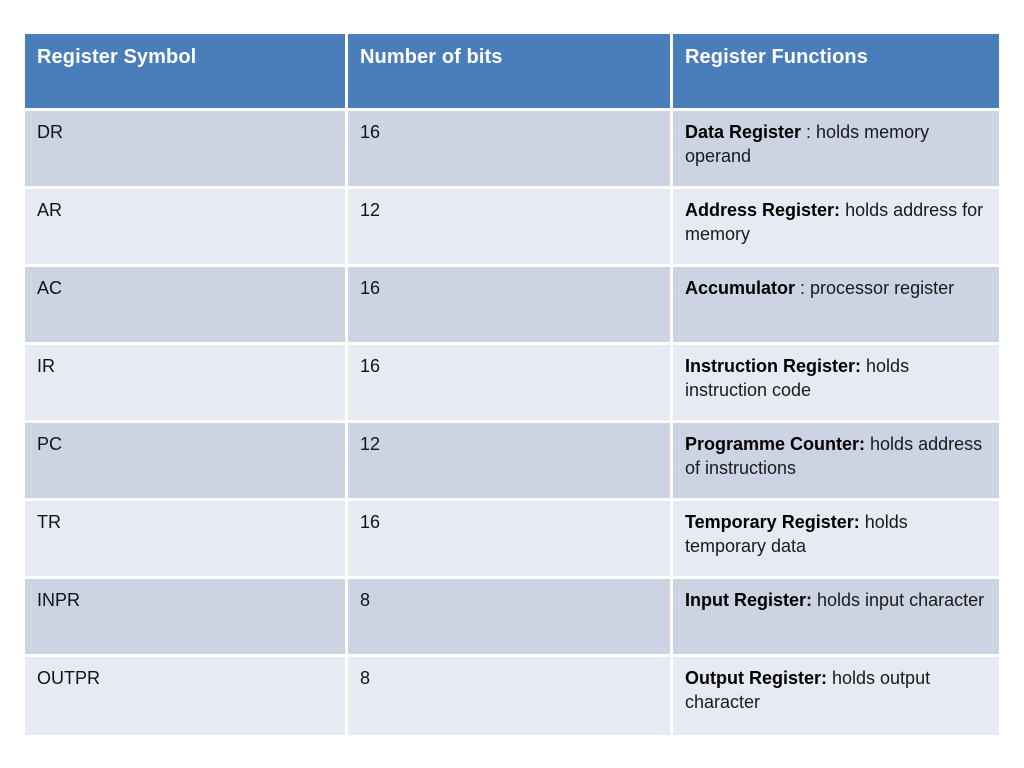 The width and height of the screenshot is (1024, 768). Describe the element at coordinates (775, 444) in the screenshot. I see `function-name: Programme Counter:` at that location.